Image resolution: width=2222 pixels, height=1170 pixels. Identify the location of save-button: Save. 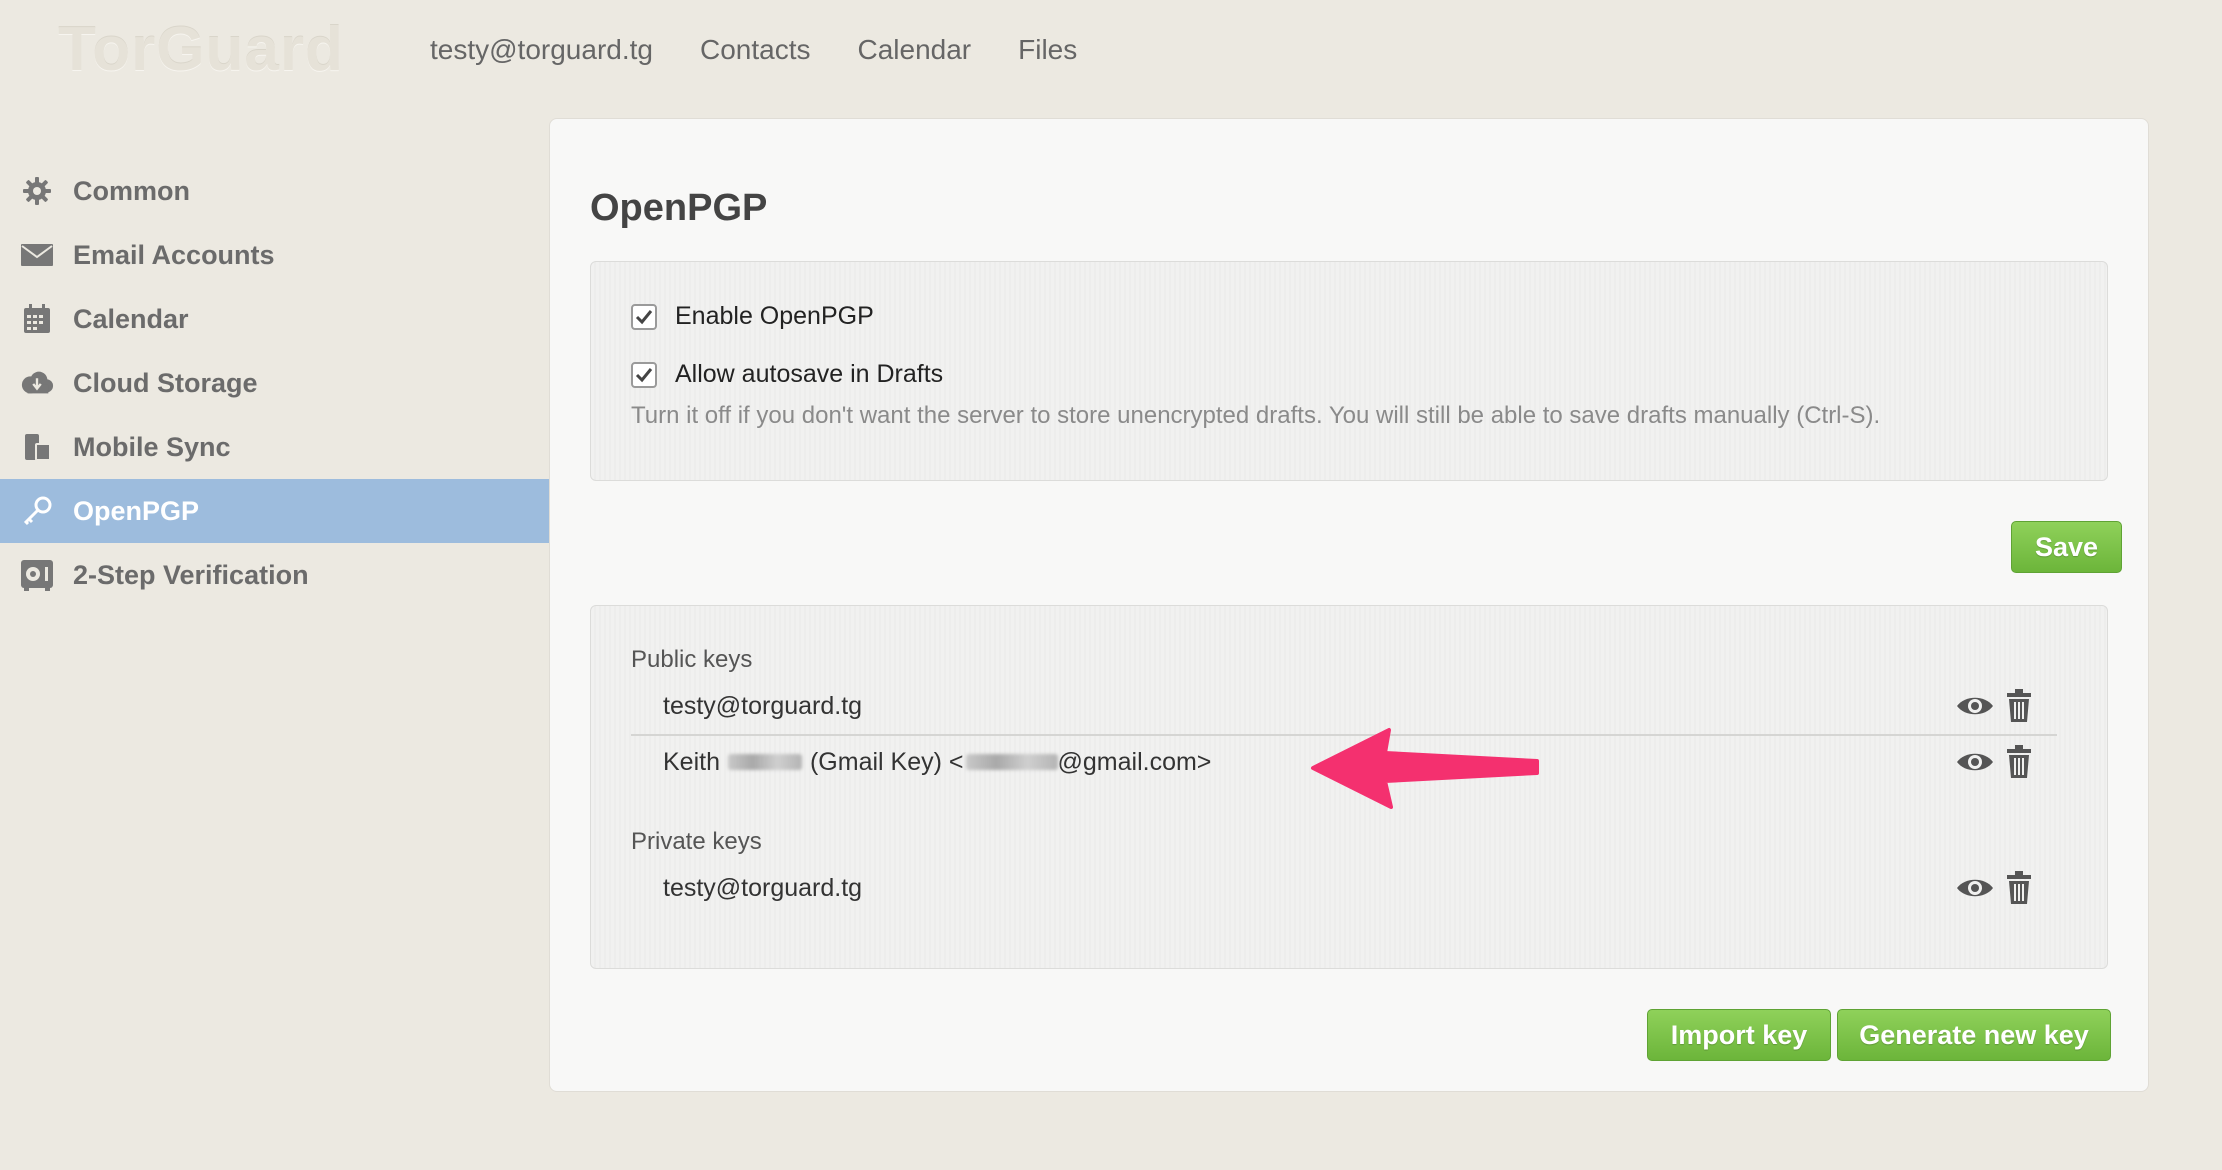
(2066, 547).